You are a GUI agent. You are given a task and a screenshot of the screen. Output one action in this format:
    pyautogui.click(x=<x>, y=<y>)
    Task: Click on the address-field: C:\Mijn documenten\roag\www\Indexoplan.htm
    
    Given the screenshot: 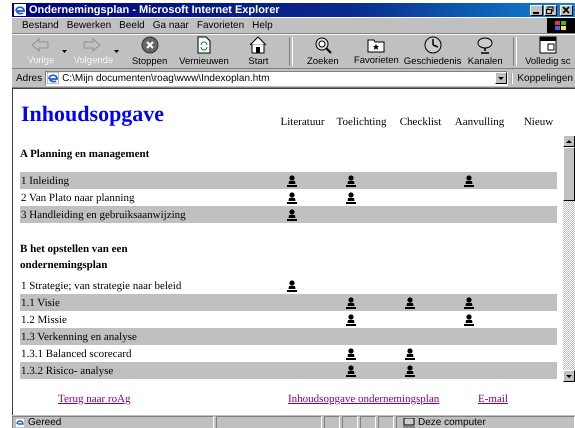 What is the action you would take?
    pyautogui.click(x=276, y=78)
    